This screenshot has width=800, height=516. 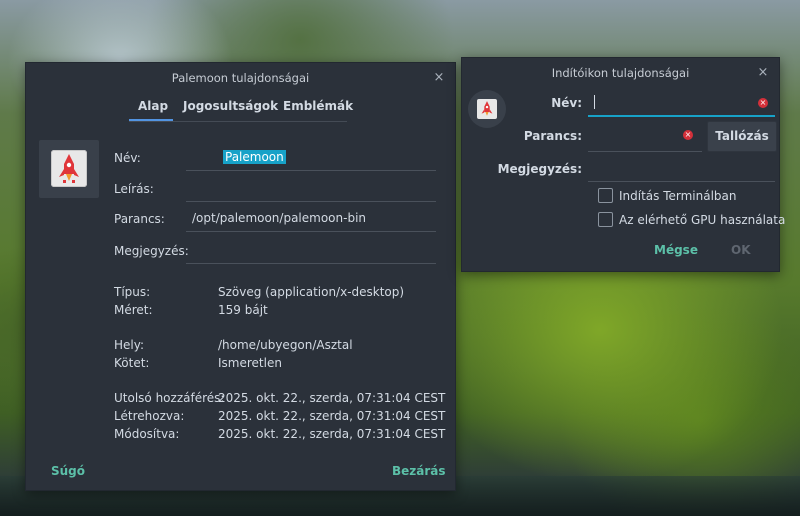 What do you see at coordinates (605, 195) in the screenshot?
I see `run-in-terminal-checkbox` at bounding box center [605, 195].